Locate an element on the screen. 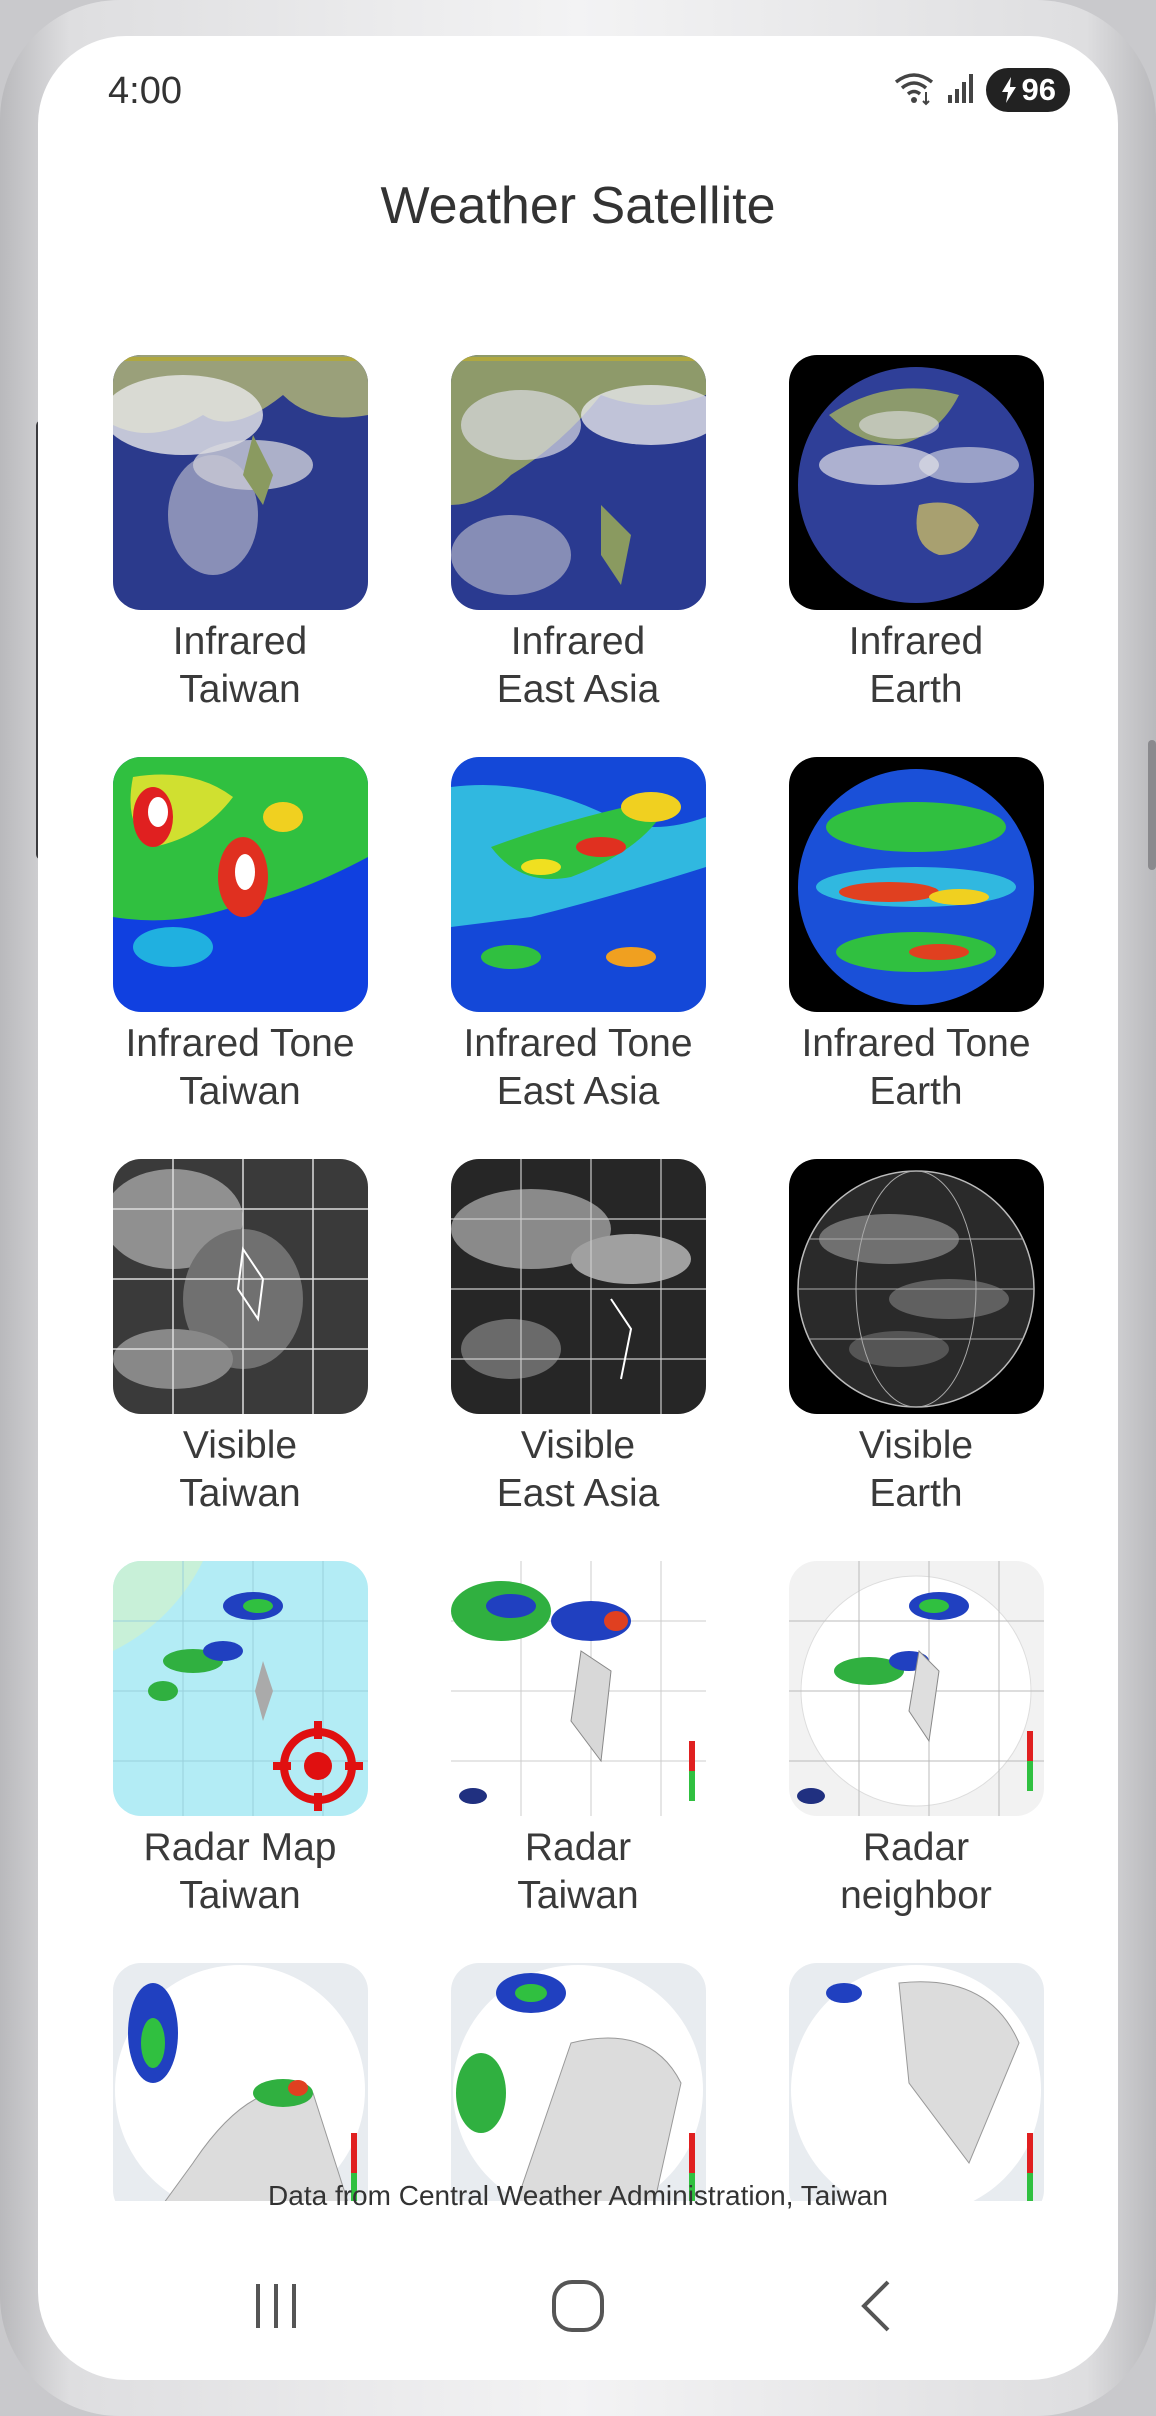 This screenshot has height=2416, width=1156. radar-north-thumbnail is located at coordinates (240, 2082).